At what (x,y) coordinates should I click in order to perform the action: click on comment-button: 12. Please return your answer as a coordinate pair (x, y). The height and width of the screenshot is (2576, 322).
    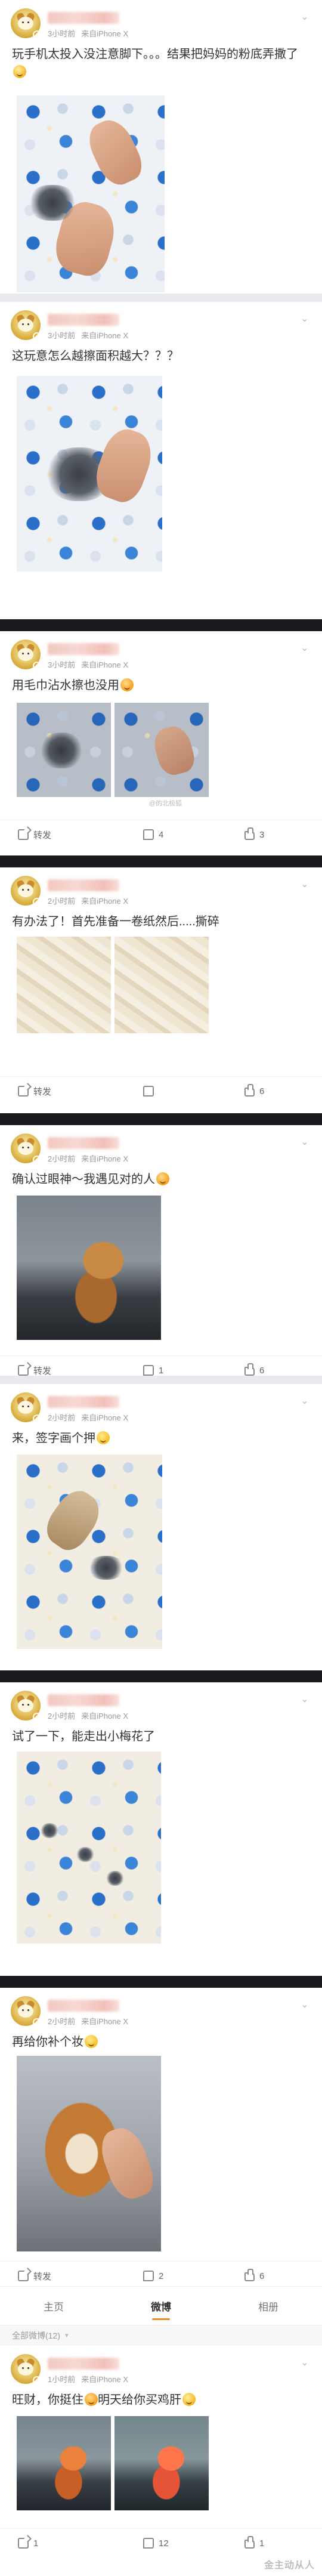
    Looking at the image, I should click on (156, 2543).